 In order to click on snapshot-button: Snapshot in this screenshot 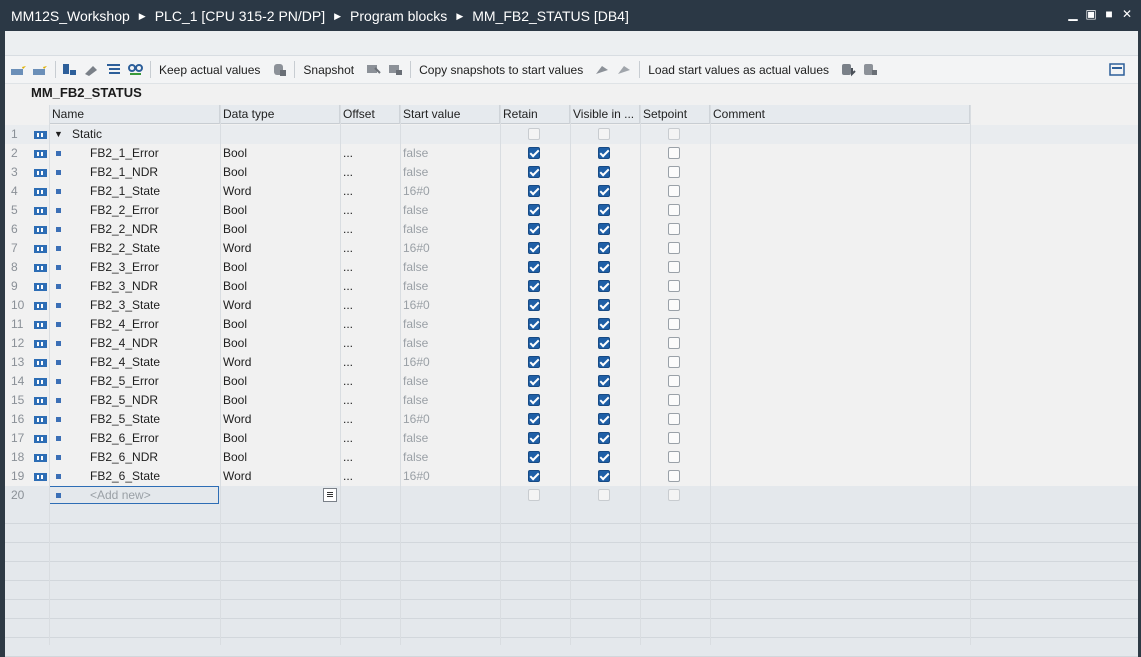, I will do `click(328, 70)`.